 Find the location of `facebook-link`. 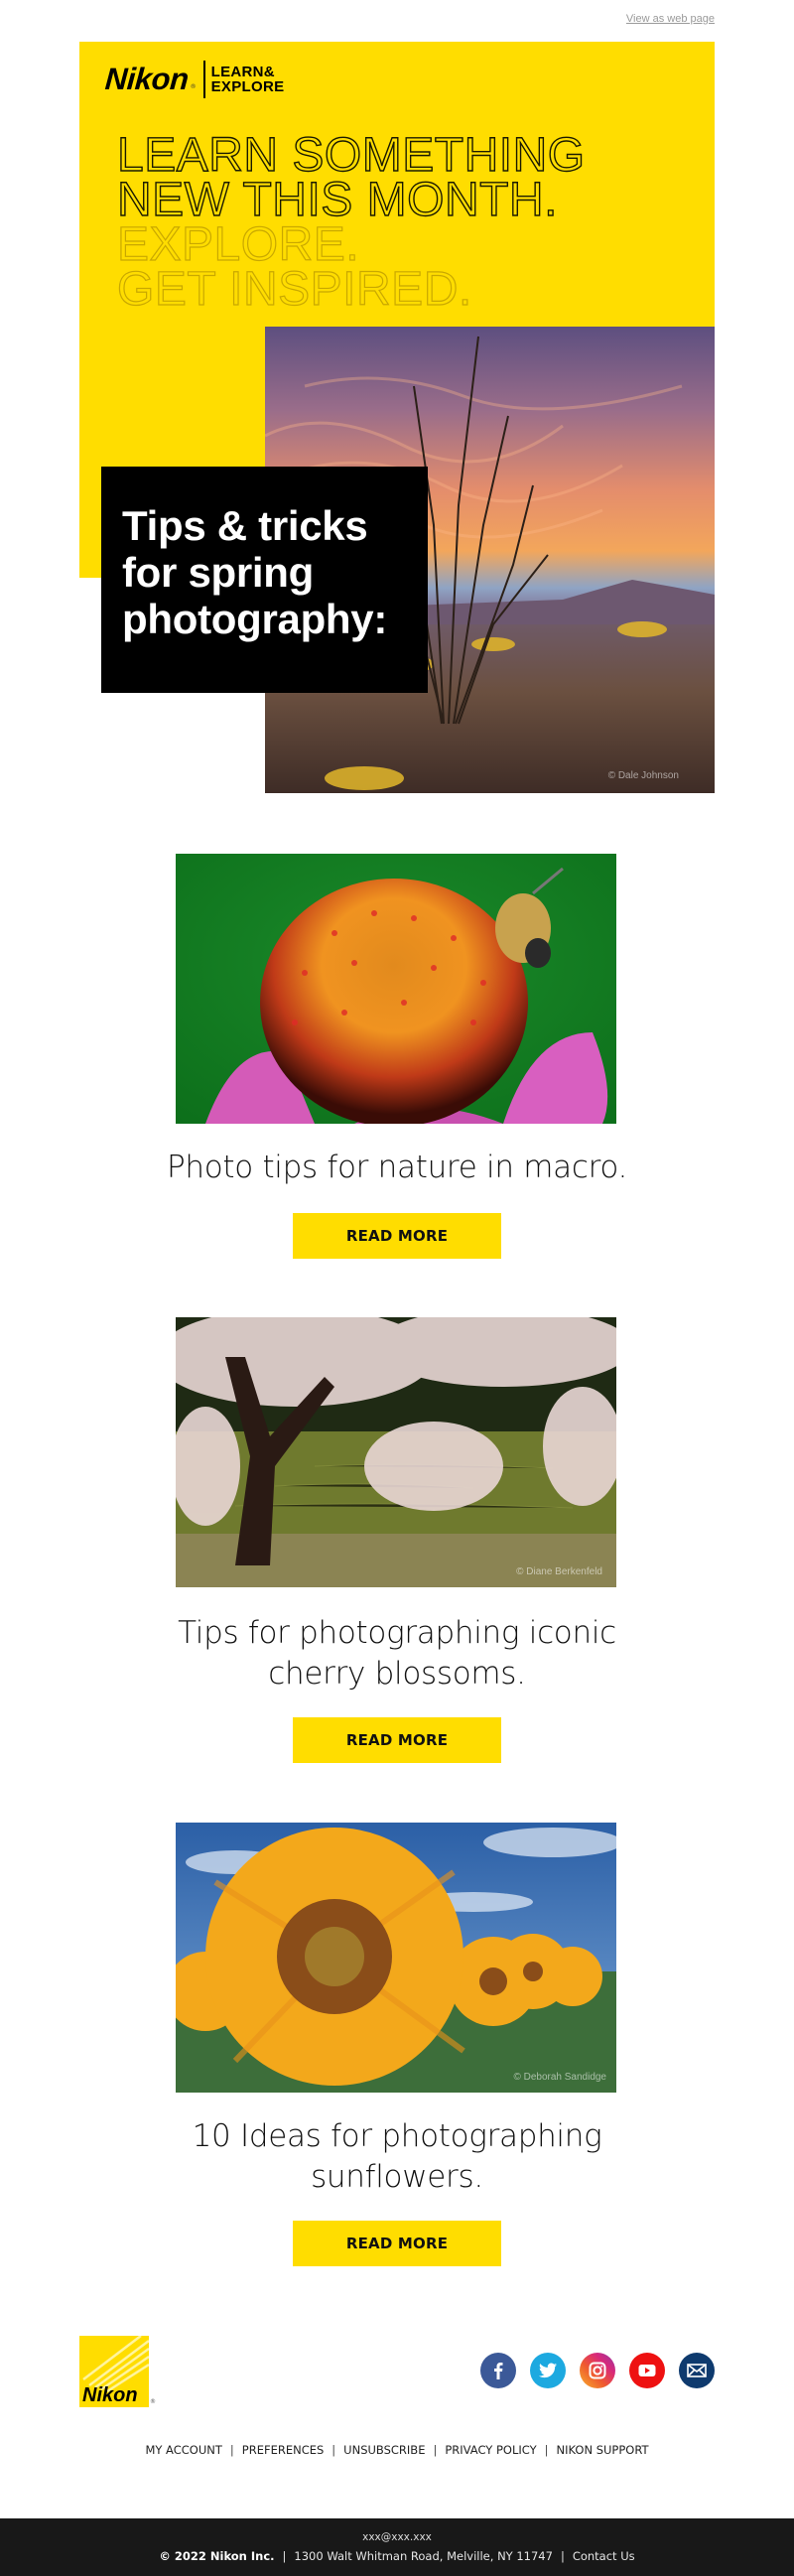

facebook-link is located at coordinates (498, 2370).